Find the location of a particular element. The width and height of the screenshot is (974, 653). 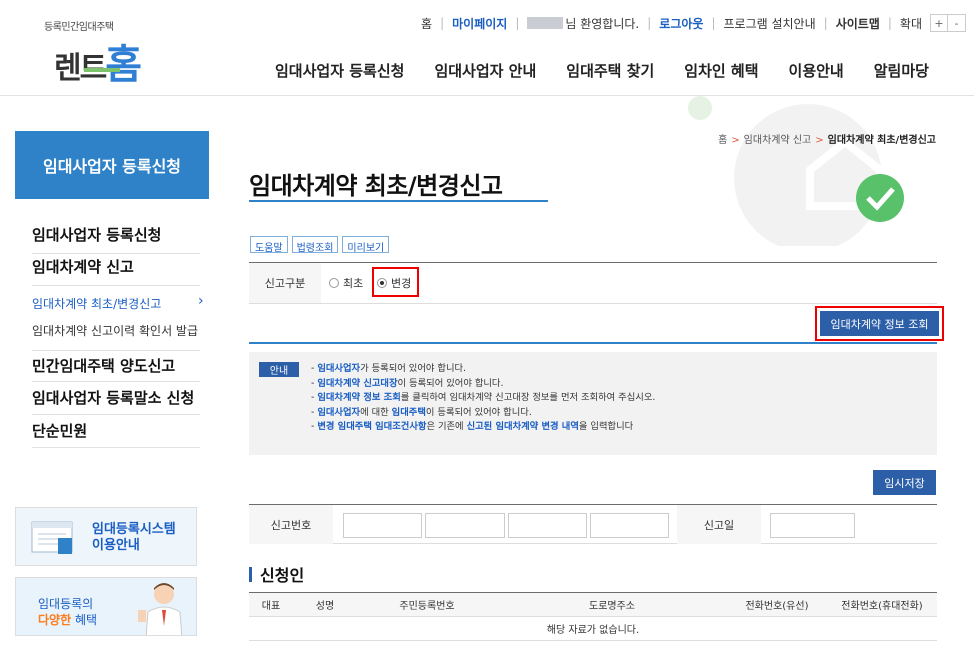

radio-initial: 최초 is located at coordinates (346, 283).